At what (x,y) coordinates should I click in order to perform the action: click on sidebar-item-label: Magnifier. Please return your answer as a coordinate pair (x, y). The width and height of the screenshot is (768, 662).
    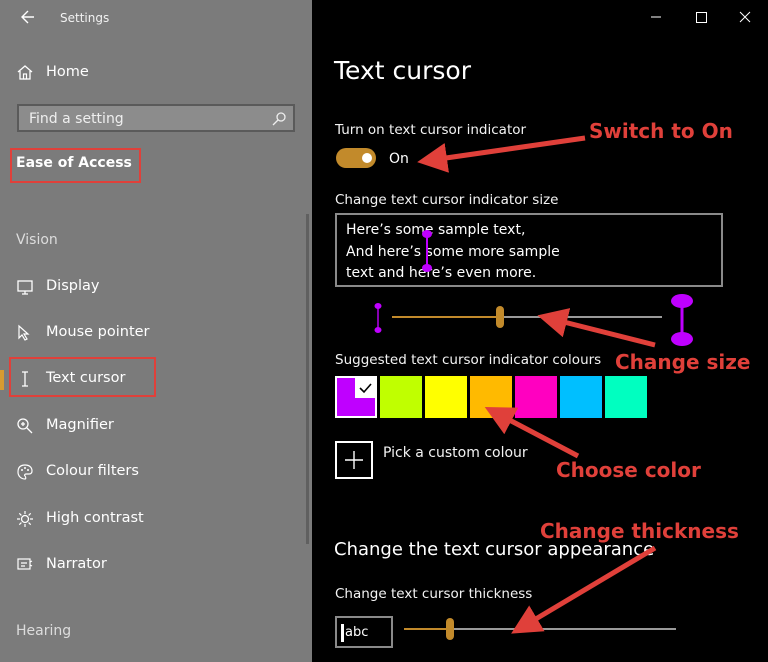
    Looking at the image, I should click on (80, 425).